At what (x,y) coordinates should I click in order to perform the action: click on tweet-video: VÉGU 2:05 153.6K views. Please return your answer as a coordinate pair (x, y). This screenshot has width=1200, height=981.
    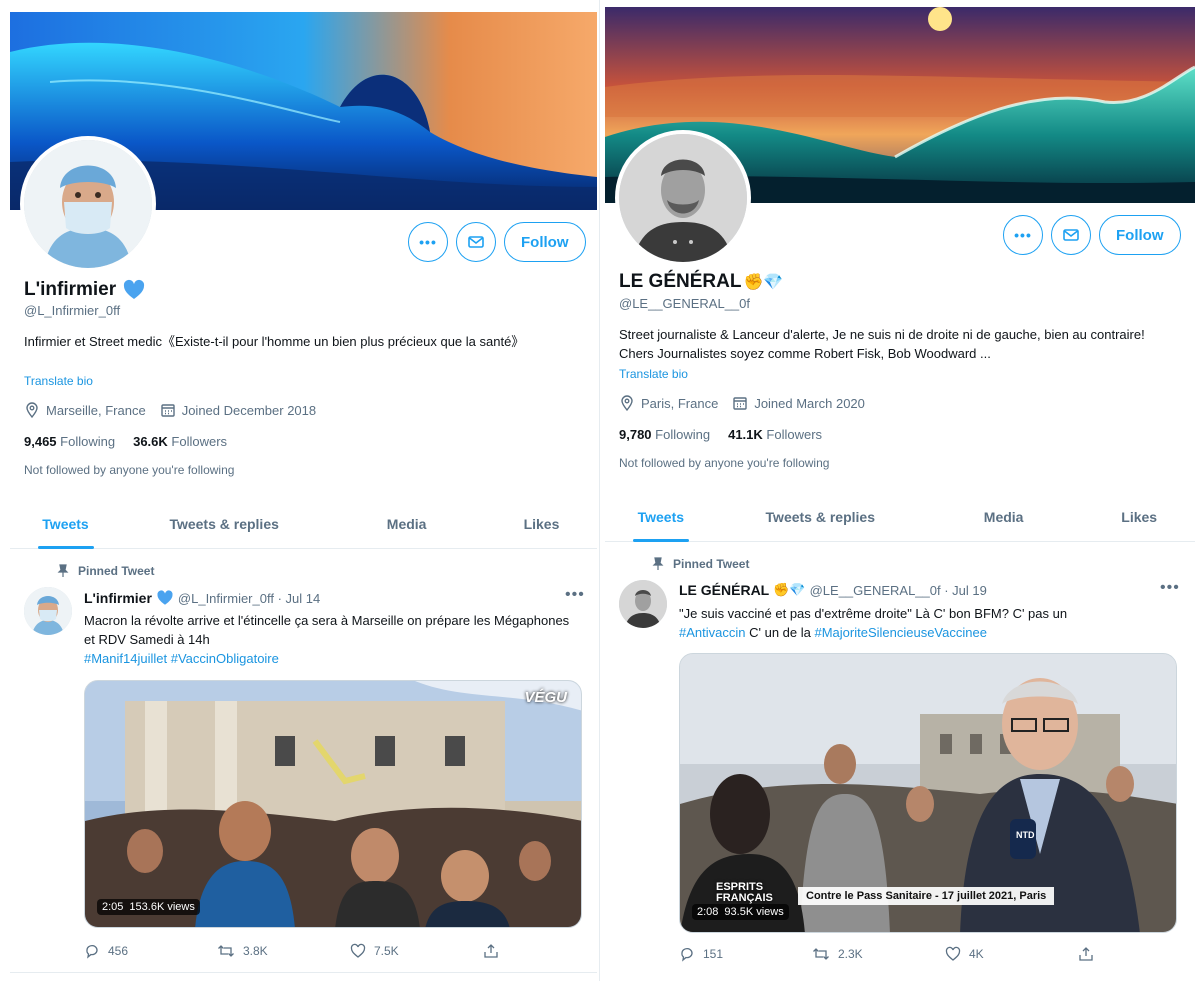
    Looking at the image, I should click on (333, 804).